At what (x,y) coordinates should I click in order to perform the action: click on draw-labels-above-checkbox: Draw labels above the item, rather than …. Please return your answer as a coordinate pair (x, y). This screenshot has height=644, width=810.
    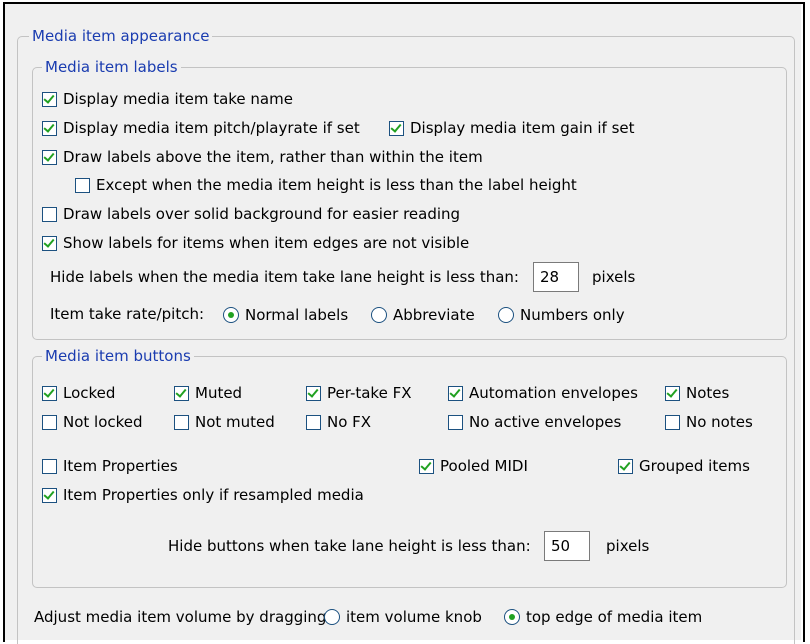
    Looking at the image, I should click on (262, 157).